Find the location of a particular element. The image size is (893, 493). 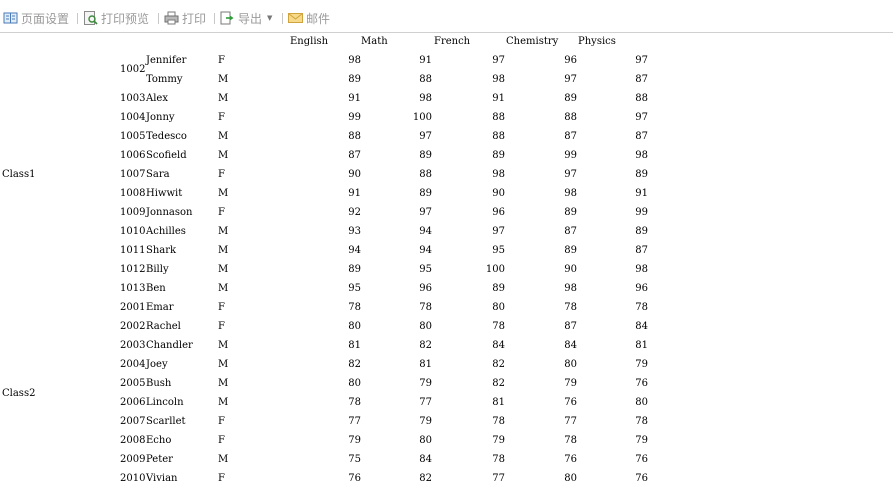

print-preview-button: 打印预览 is located at coordinates (116, 18).